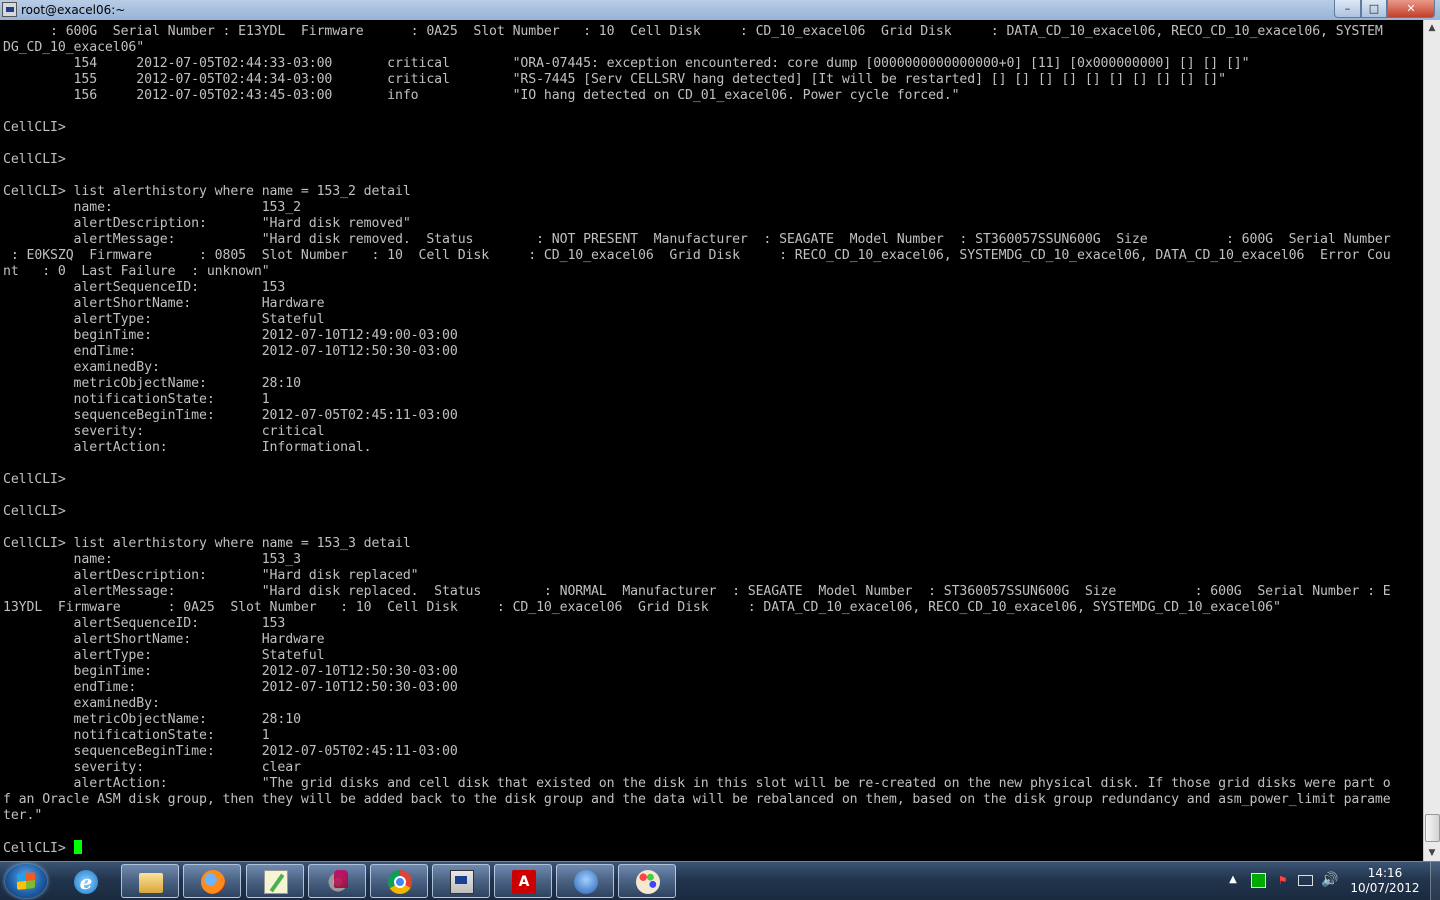 This screenshot has width=1440, height=900. Describe the element at coordinates (187, 559) in the screenshot. I see `terminal-line: name: 153_3` at that location.